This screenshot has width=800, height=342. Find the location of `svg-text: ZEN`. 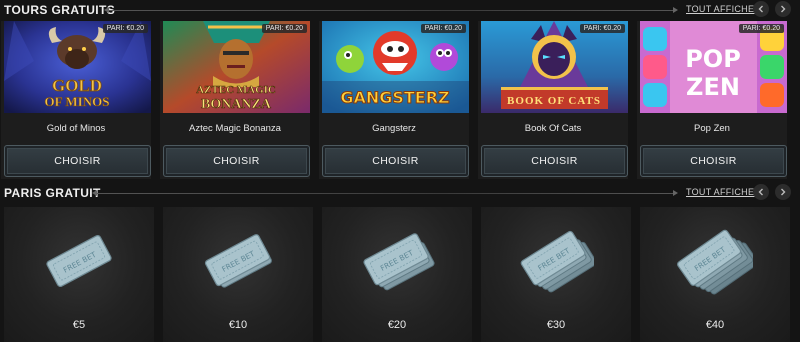

svg-text: ZEN is located at coordinates (713, 87).